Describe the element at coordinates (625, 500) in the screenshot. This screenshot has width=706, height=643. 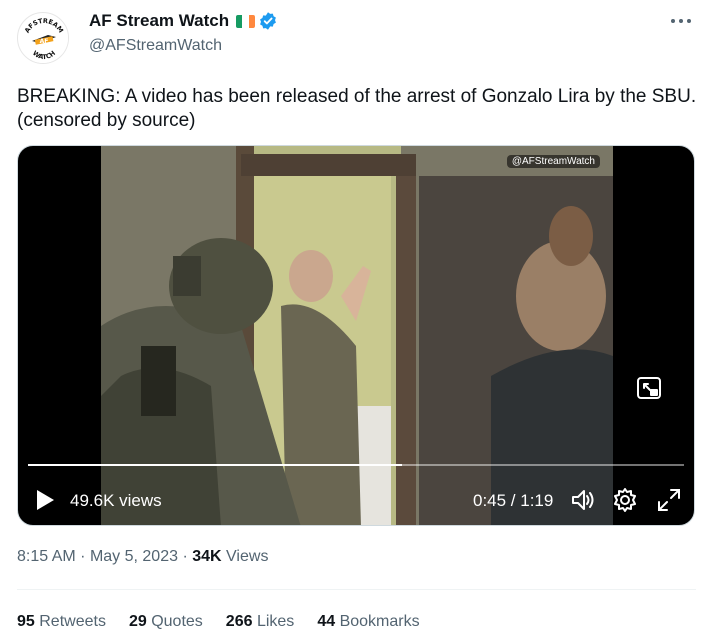
I see `gear-icon` at that location.